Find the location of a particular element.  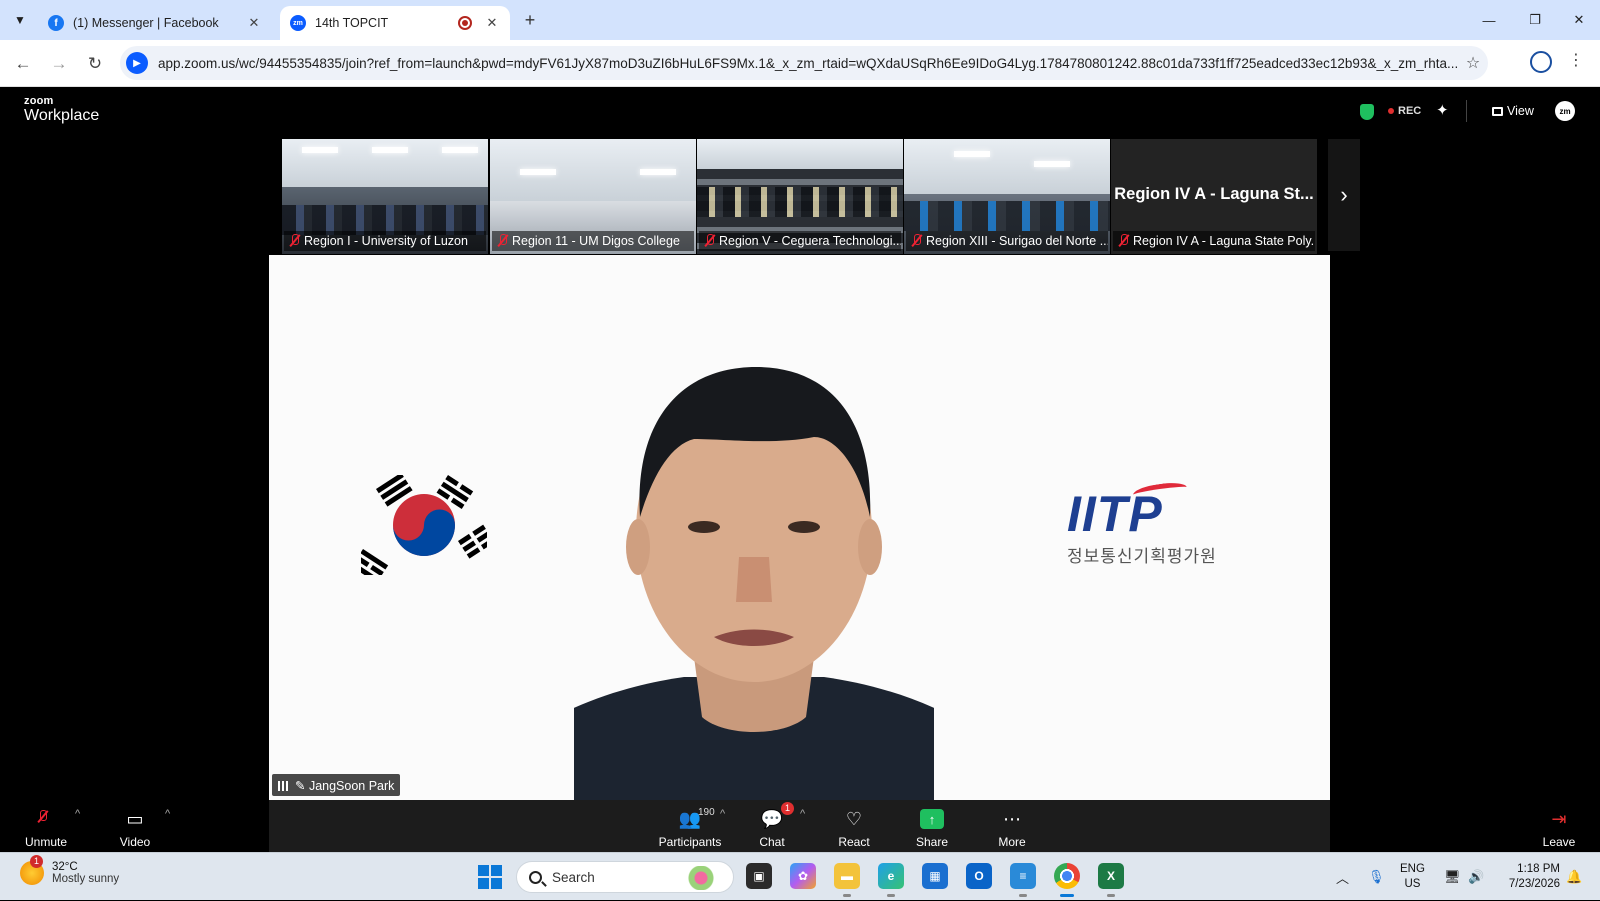

edge-icon: e is located at coordinates (891, 880).